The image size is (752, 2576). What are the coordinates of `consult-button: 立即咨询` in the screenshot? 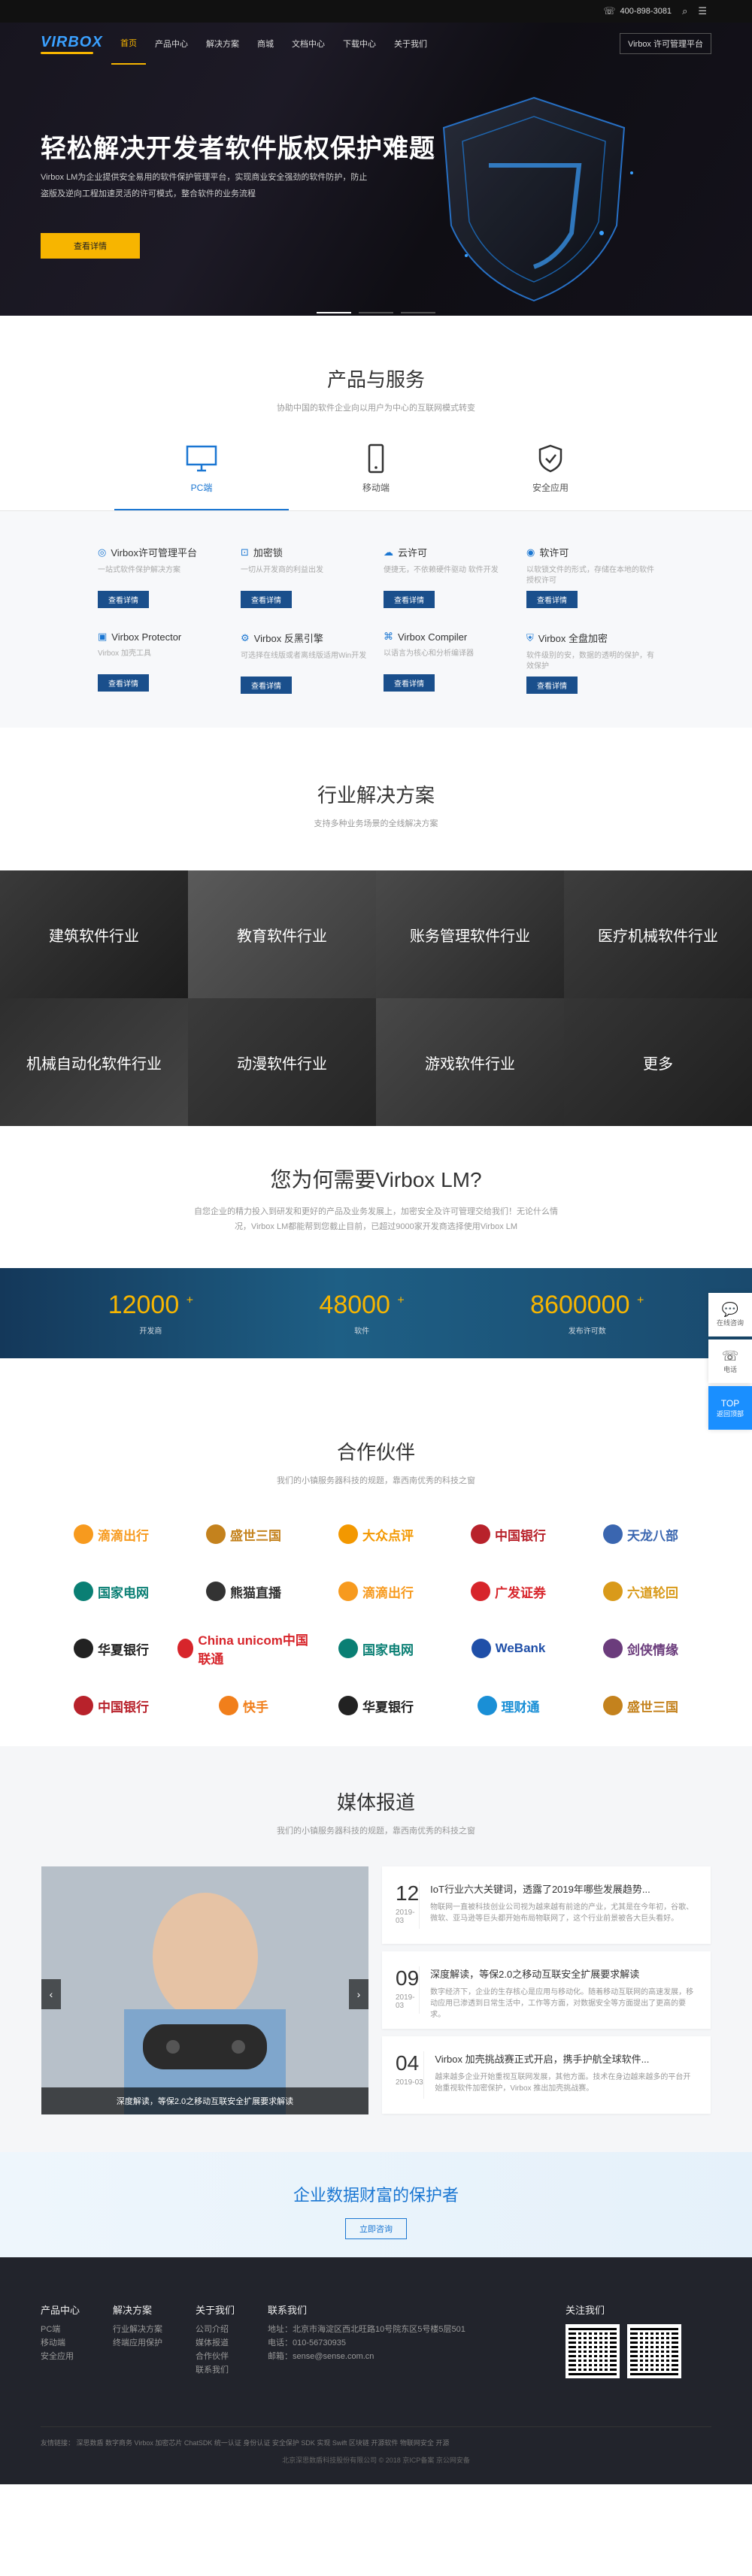 It's located at (376, 2228).